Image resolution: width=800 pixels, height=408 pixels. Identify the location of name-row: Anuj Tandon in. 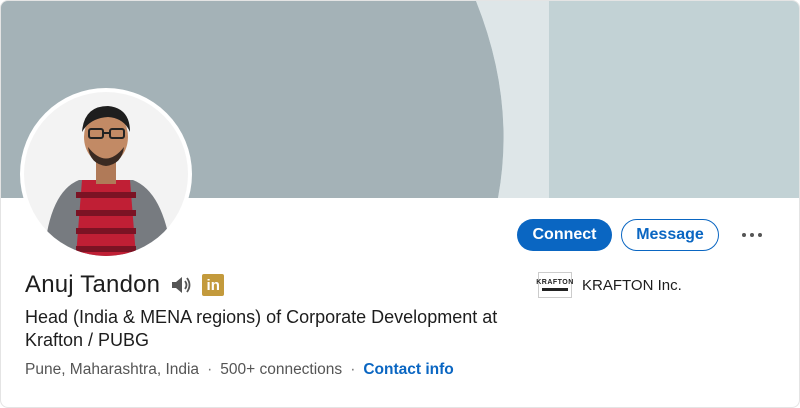
(125, 285).